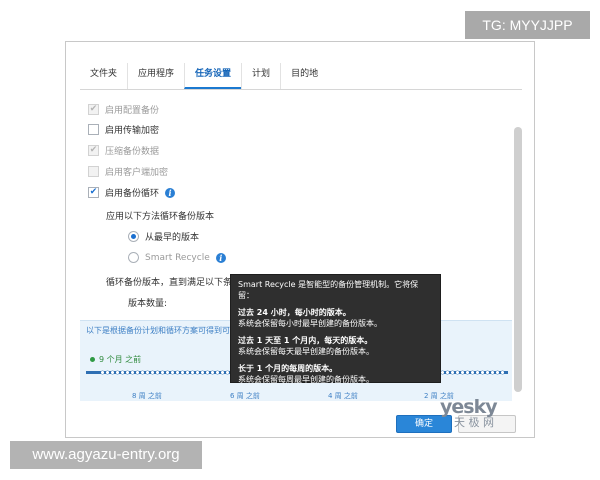 Image resolution: width=600 pixels, height=480 pixels. I want to click on tooltip-intro: Smart Recycle 是智能型的备份管理机制。它将保留：, so click(328, 290).